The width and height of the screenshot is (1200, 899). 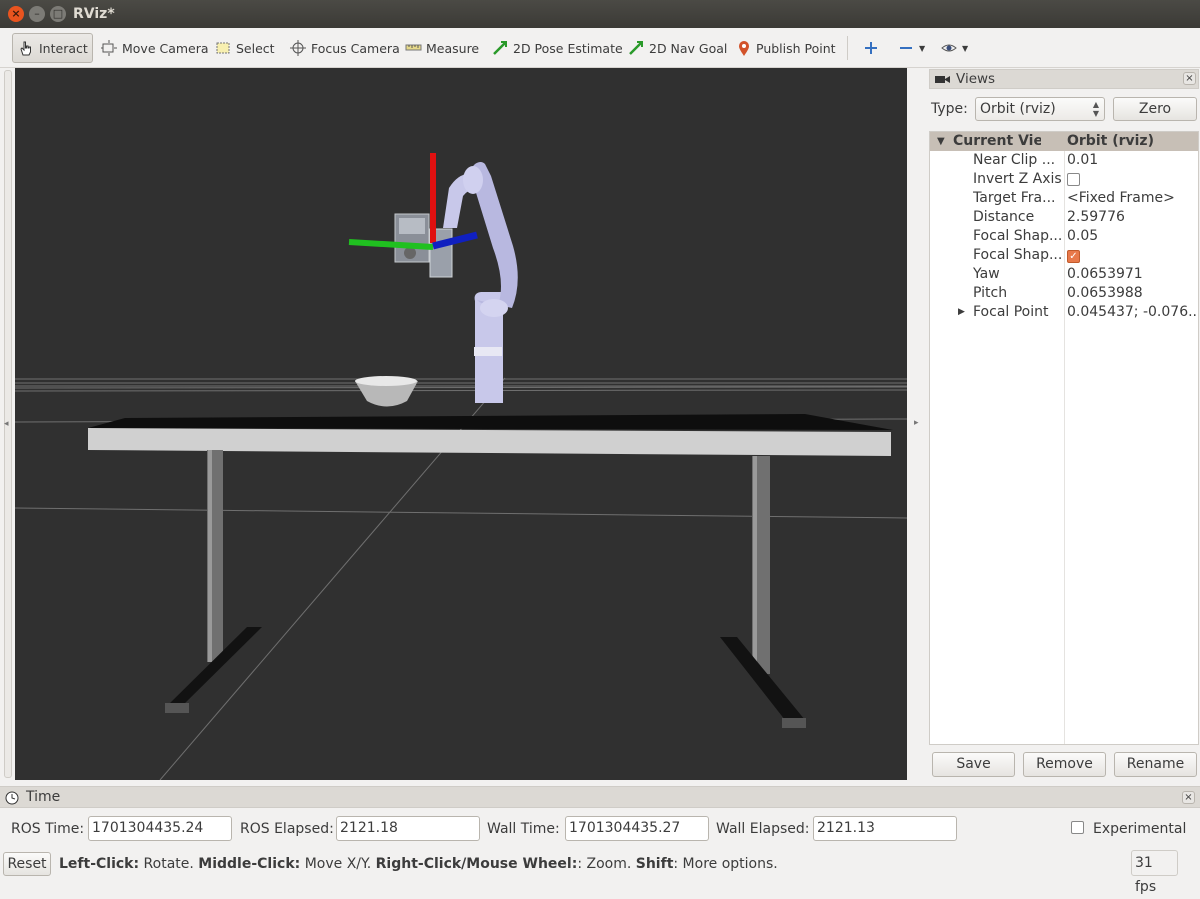 I want to click on focus-camera-tool-button: Focus Camera, so click(x=344, y=48).